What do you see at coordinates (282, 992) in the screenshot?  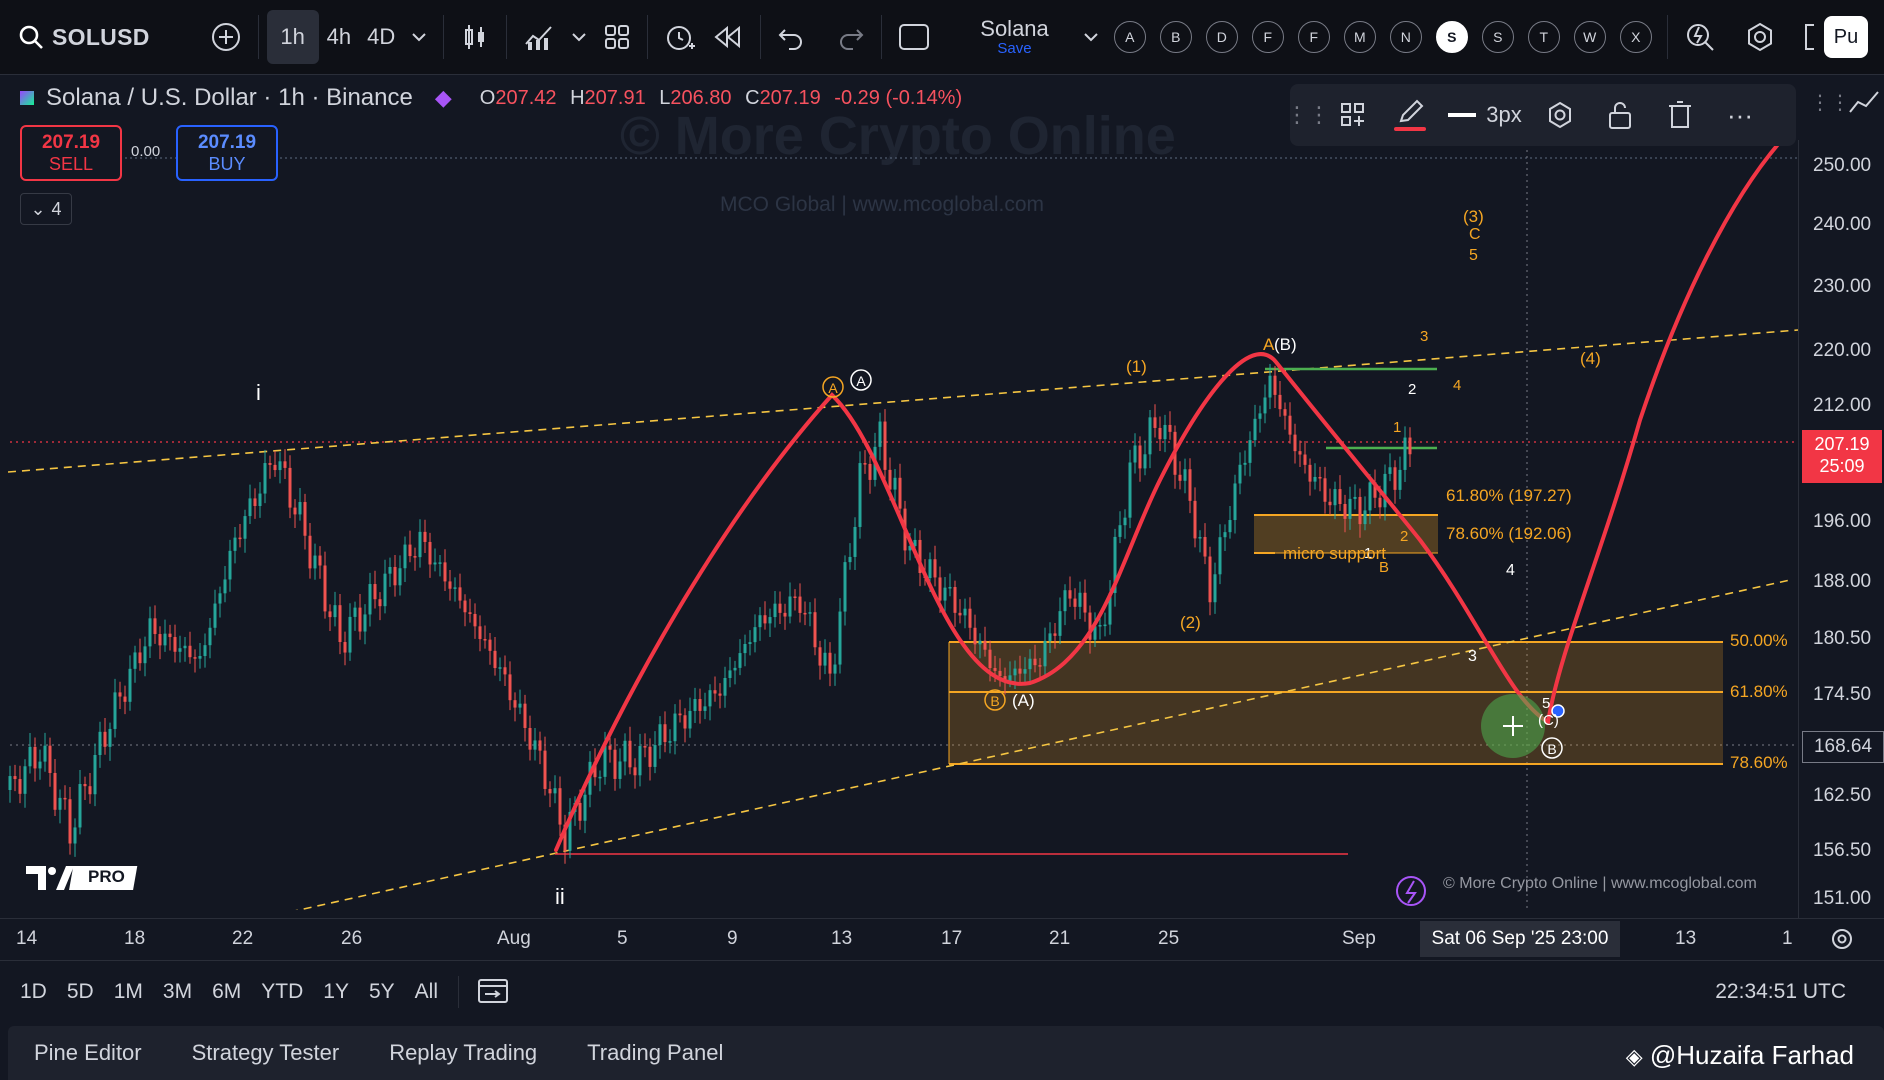 I see `range-button-ytd: YTD` at bounding box center [282, 992].